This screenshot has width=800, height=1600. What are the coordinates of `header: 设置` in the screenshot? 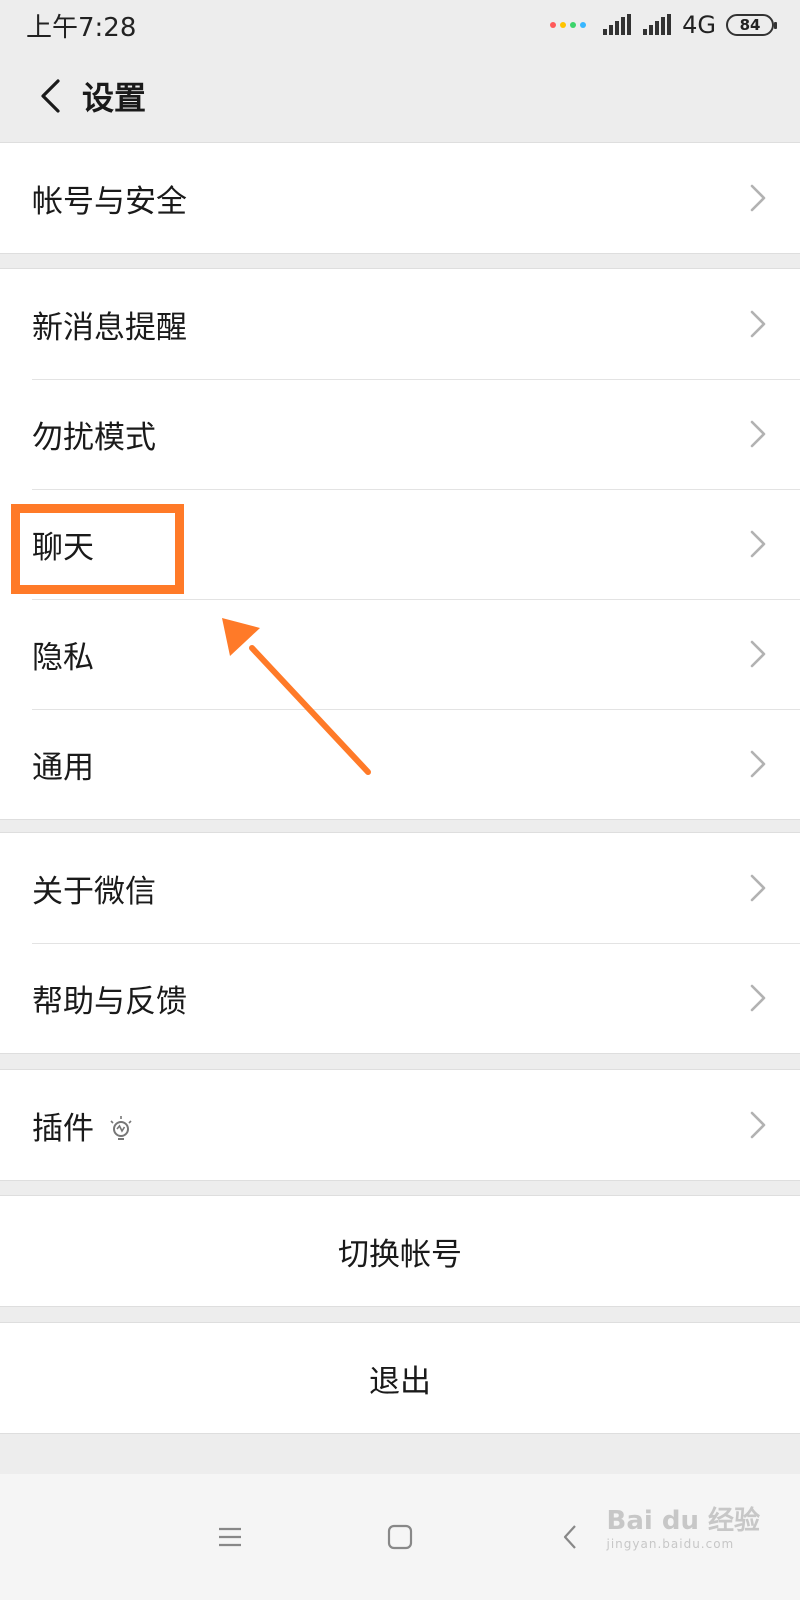 It's located at (400, 96).